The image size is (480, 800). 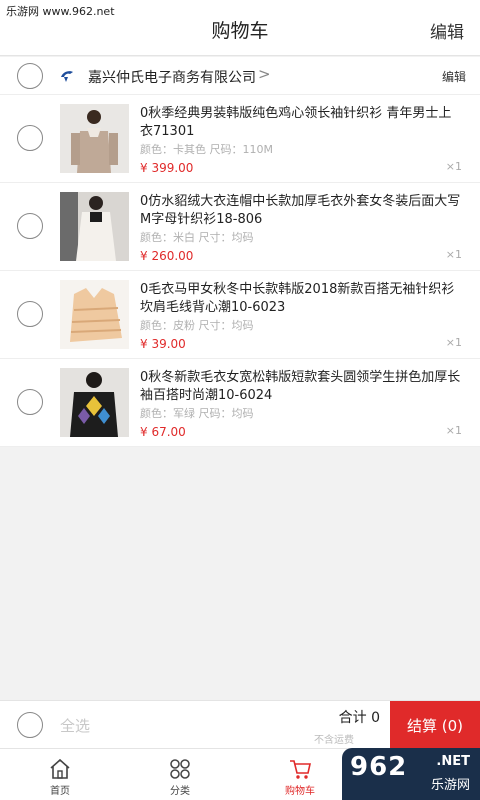 I want to click on tab-home: 首页, so click(x=60, y=774).